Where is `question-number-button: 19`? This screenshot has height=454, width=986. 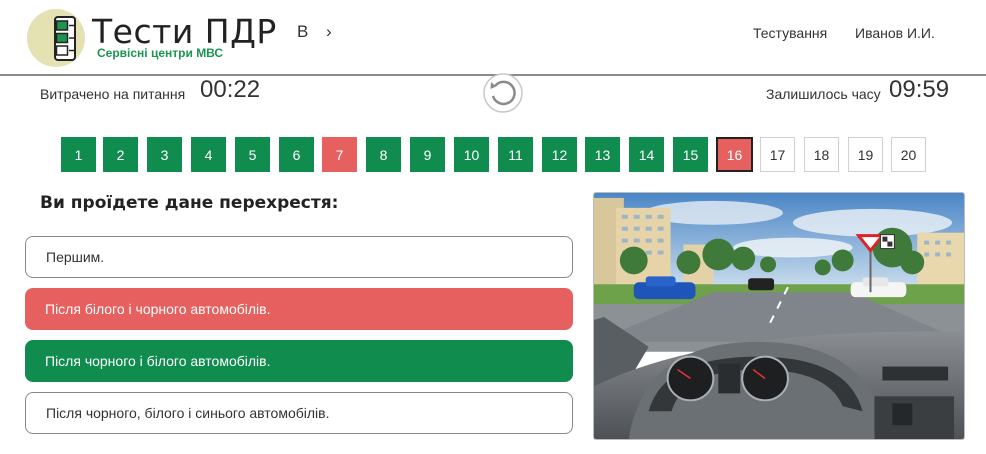 question-number-button: 19 is located at coordinates (865, 154).